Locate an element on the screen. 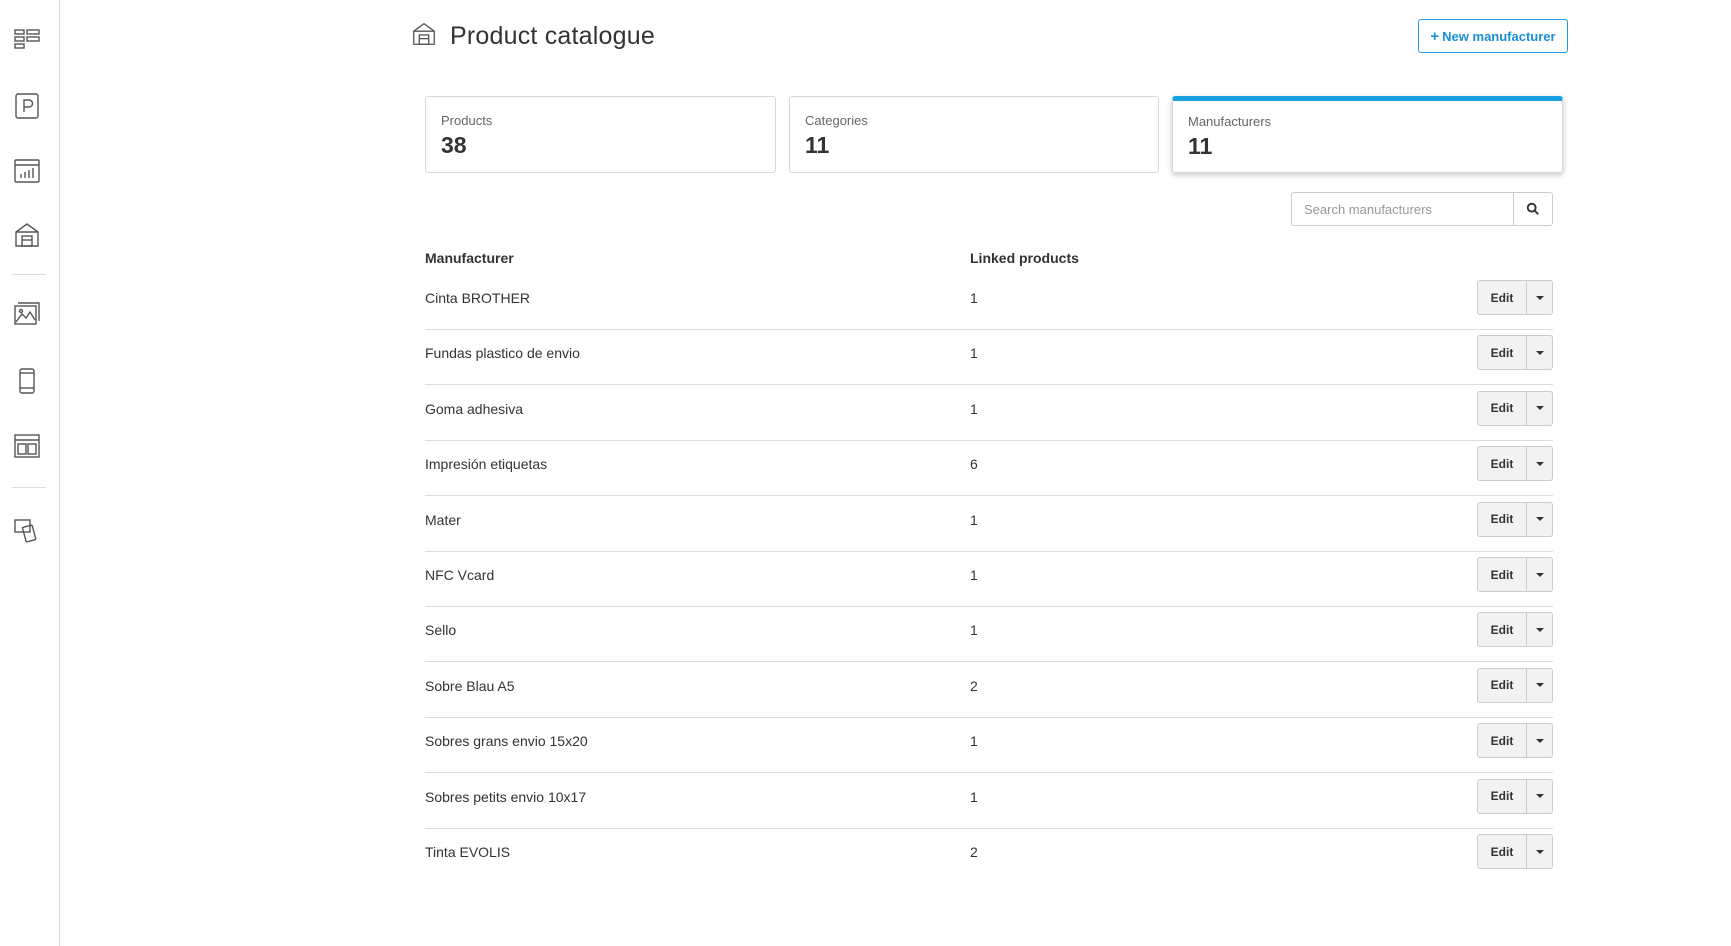 The image size is (1731, 946). table-row: Fundas plastico de envio 1 Edit is located at coordinates (989, 358).